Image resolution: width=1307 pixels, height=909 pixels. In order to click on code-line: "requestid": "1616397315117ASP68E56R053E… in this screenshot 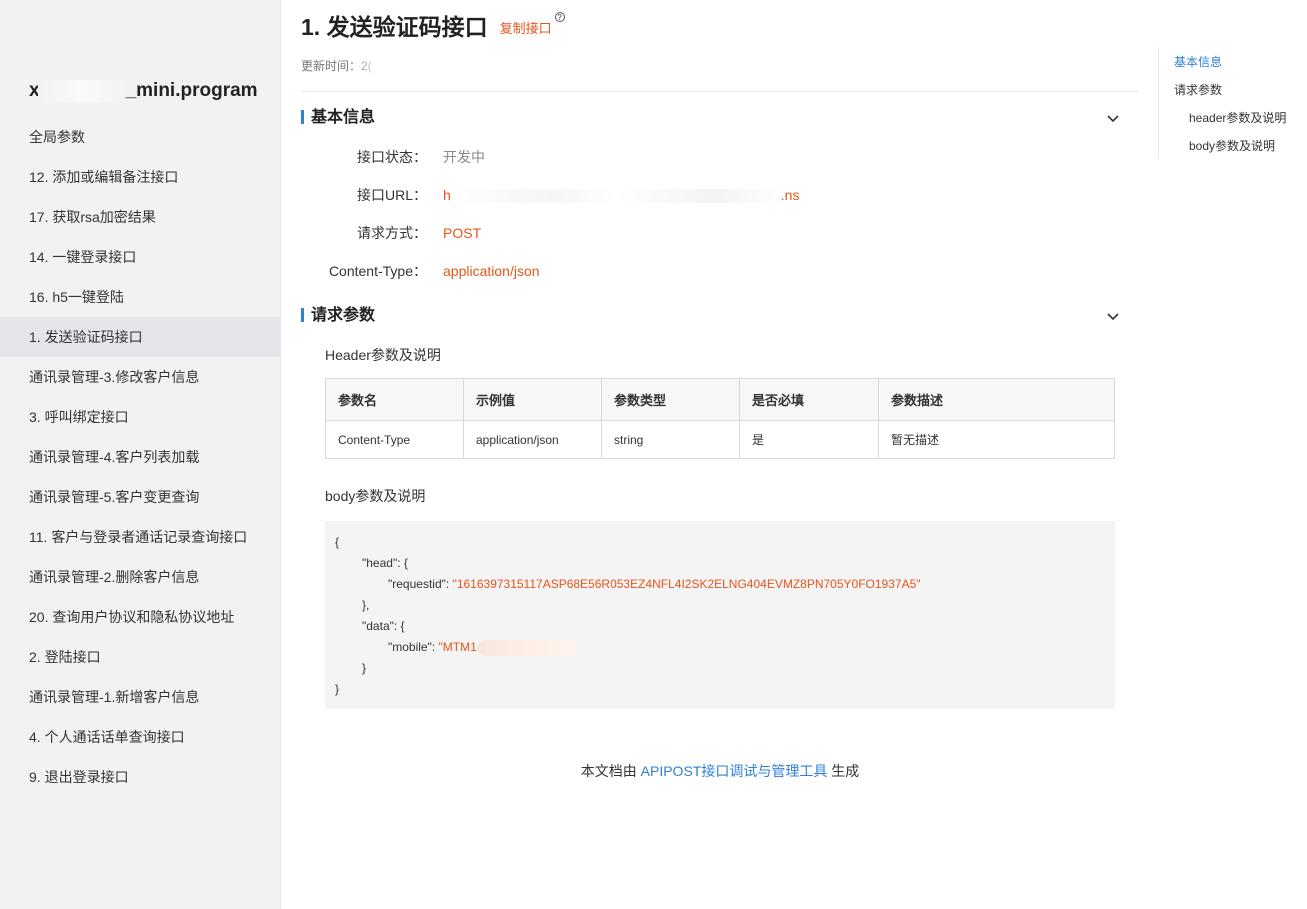, I will do `click(720, 584)`.